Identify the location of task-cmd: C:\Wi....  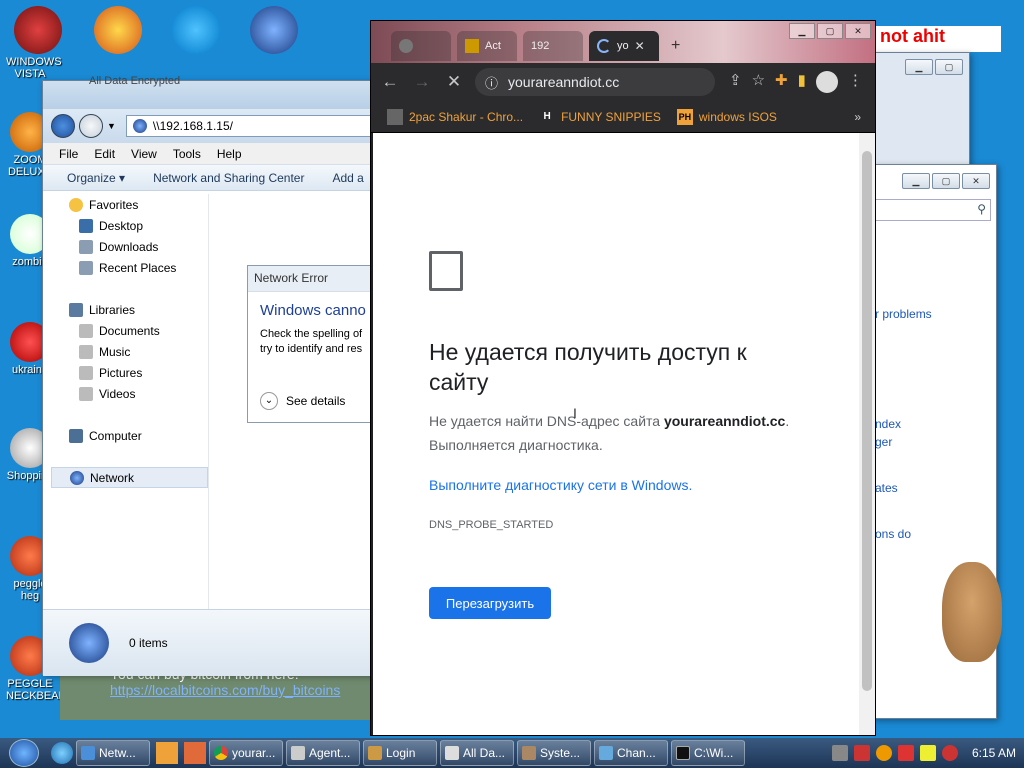
(708, 753).